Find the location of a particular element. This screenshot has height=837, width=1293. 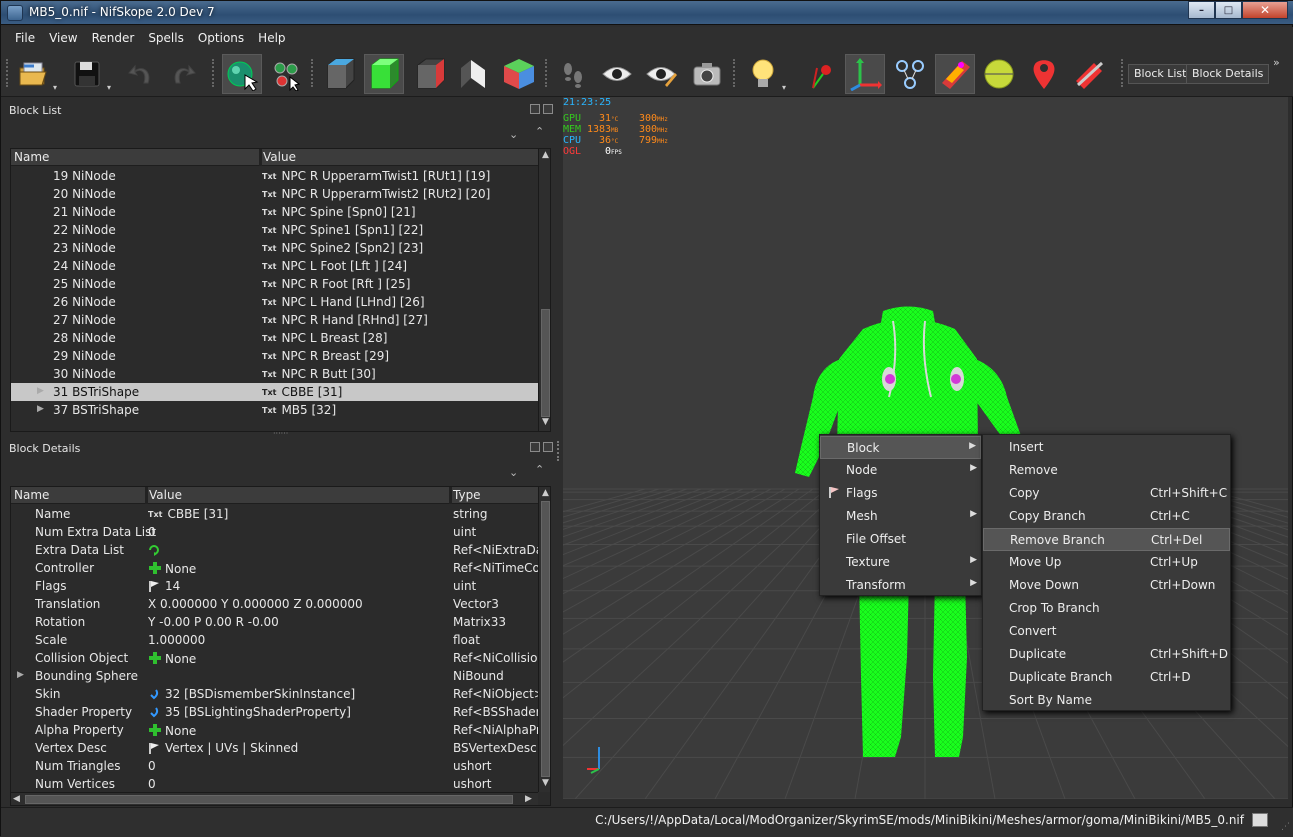

field-value: 14 is located at coordinates (164, 586).